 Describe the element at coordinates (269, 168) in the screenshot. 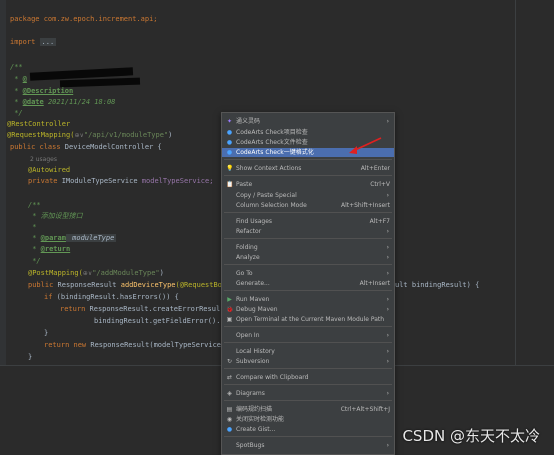

I see `menu-item-label: Show Context Actions` at that location.